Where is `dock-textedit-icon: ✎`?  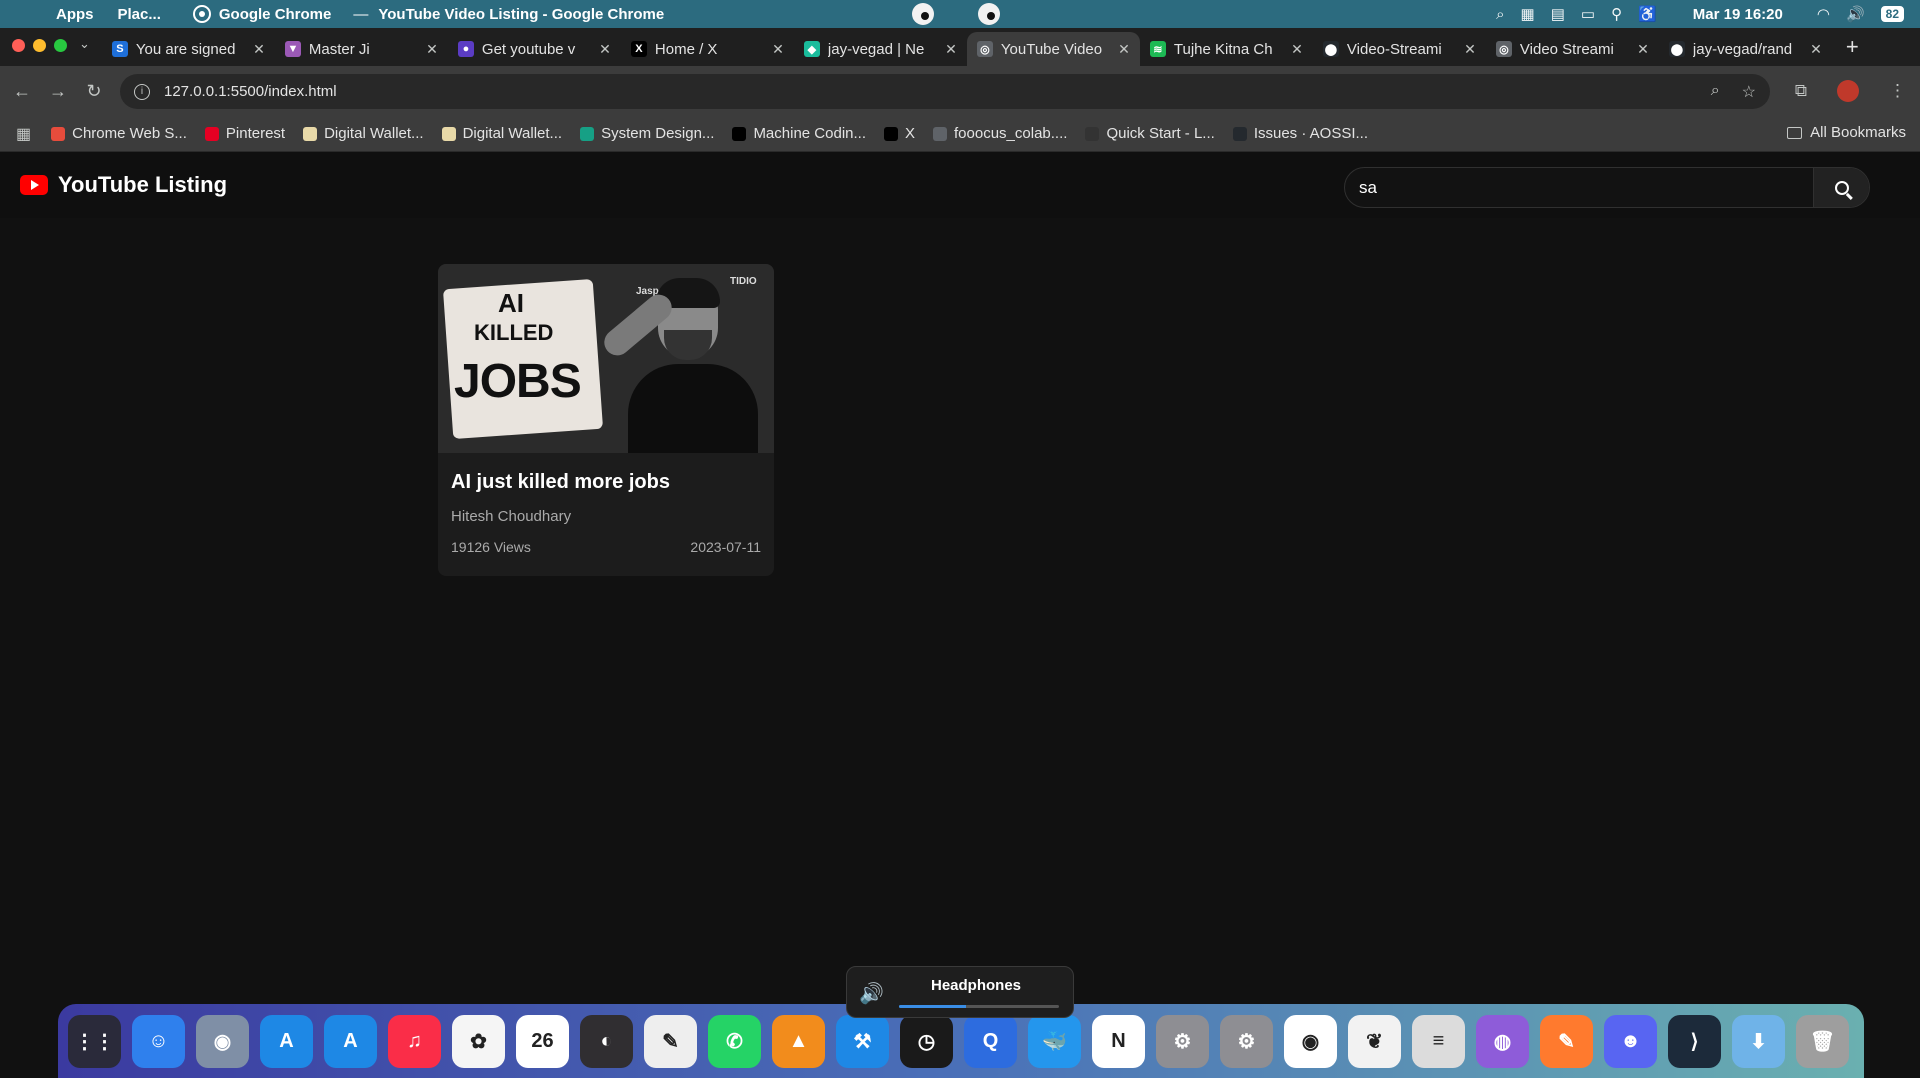 dock-textedit-icon: ✎ is located at coordinates (670, 1041).